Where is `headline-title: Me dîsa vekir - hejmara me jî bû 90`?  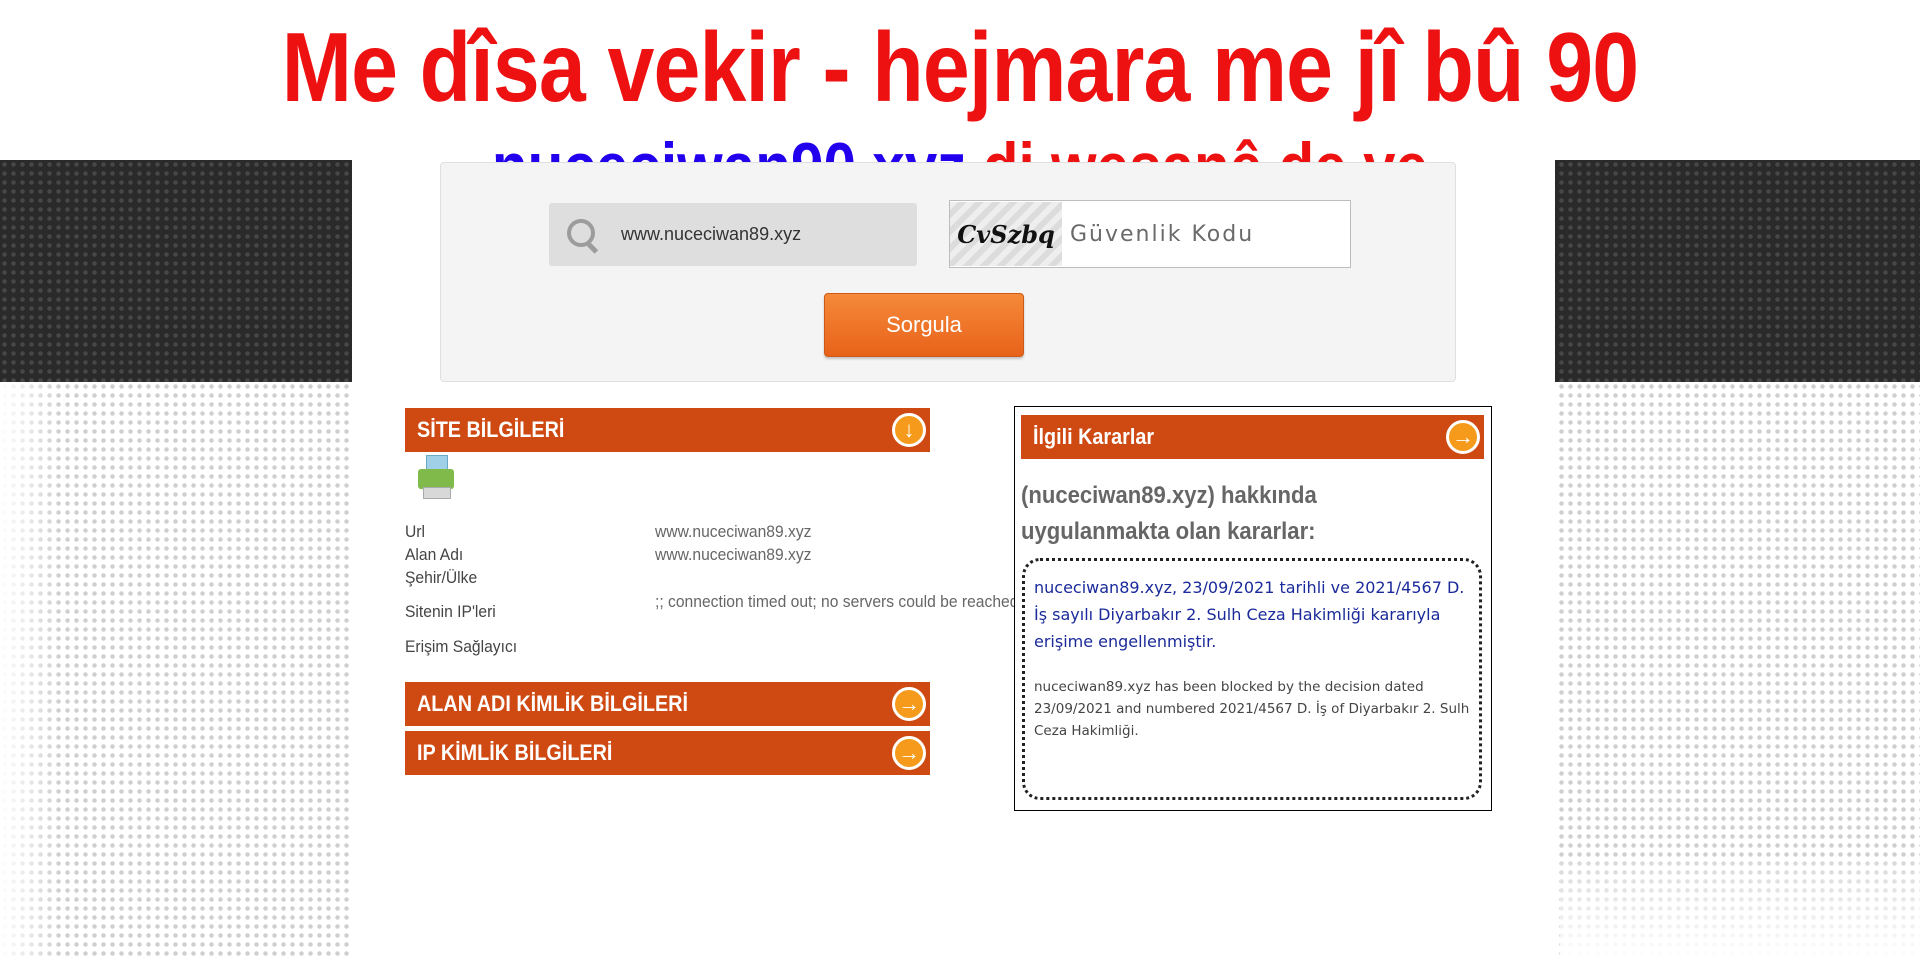 headline-title: Me dîsa vekir - hejmara me jî bû 90 is located at coordinates (960, 67).